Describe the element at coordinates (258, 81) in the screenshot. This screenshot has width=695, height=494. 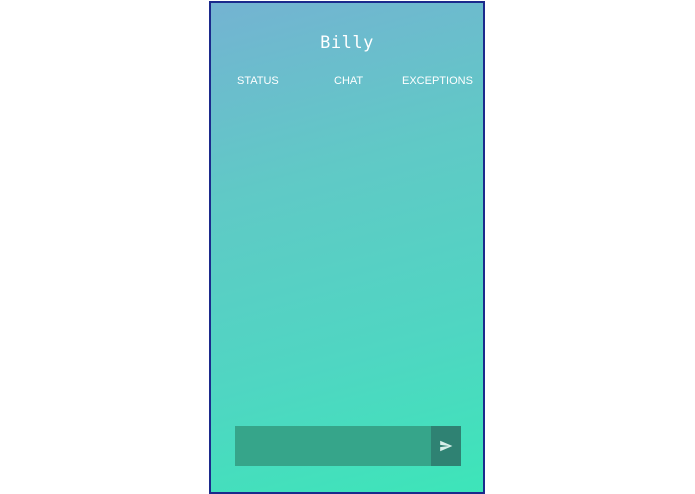
I see `tab-status: STATUS` at that location.